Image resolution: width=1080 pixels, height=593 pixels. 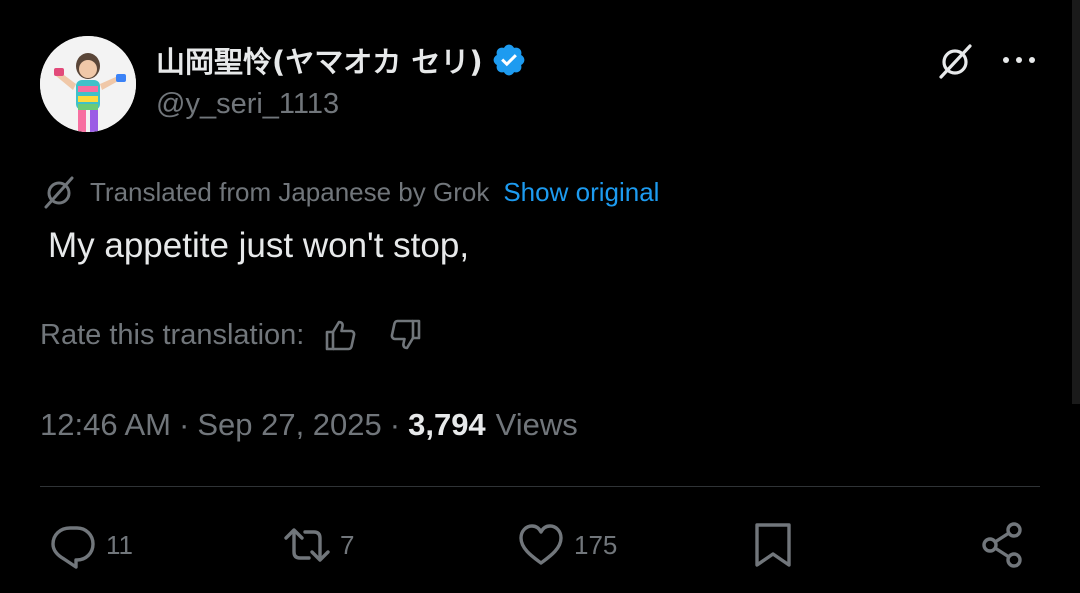 I want to click on bookmark-button, so click(x=773, y=545).